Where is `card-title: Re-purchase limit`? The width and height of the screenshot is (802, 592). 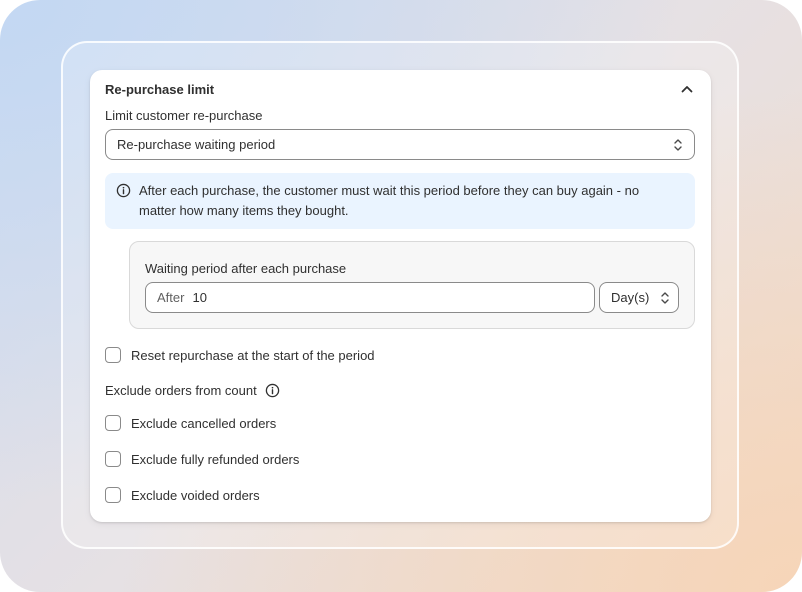
card-title: Re-purchase limit is located at coordinates (160, 89).